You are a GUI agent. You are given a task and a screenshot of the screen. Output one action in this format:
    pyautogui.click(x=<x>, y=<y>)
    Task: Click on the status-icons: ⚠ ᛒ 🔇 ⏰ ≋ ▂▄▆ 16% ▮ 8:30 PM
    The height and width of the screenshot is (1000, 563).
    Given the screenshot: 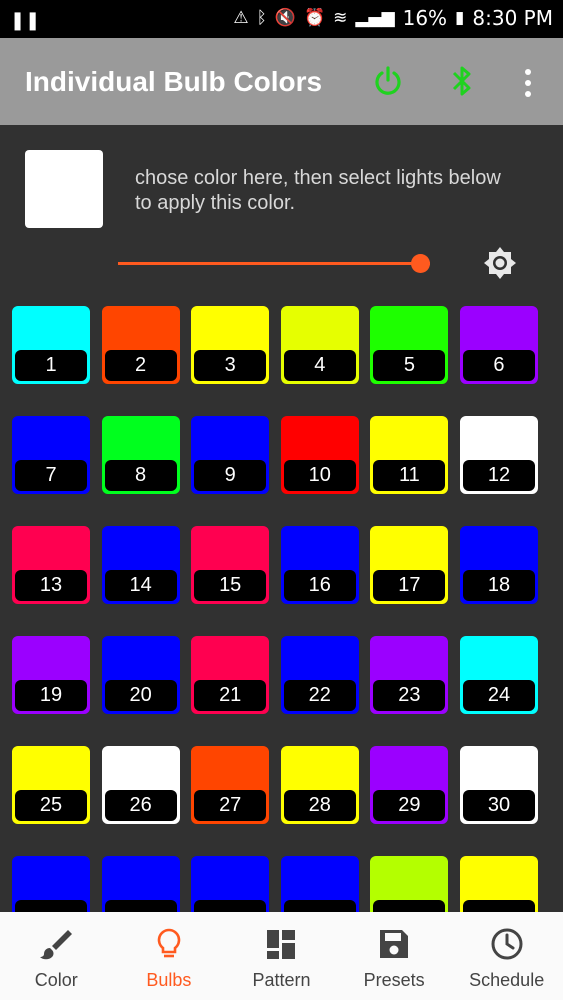 What is the action you would take?
    pyautogui.click(x=393, y=18)
    